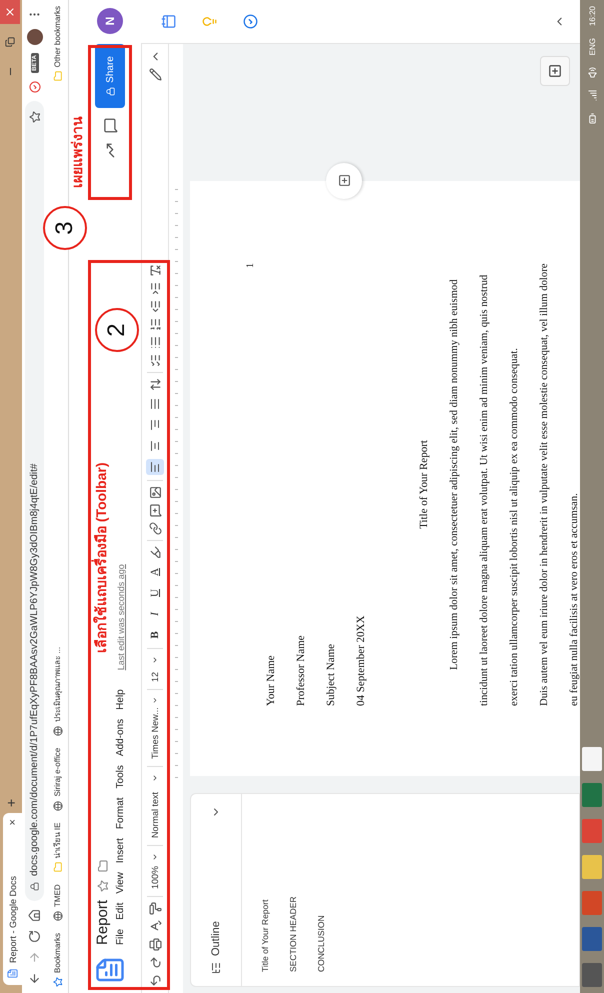  What do you see at coordinates (120, 851) in the screenshot?
I see `menu-item: Insert` at bounding box center [120, 851].